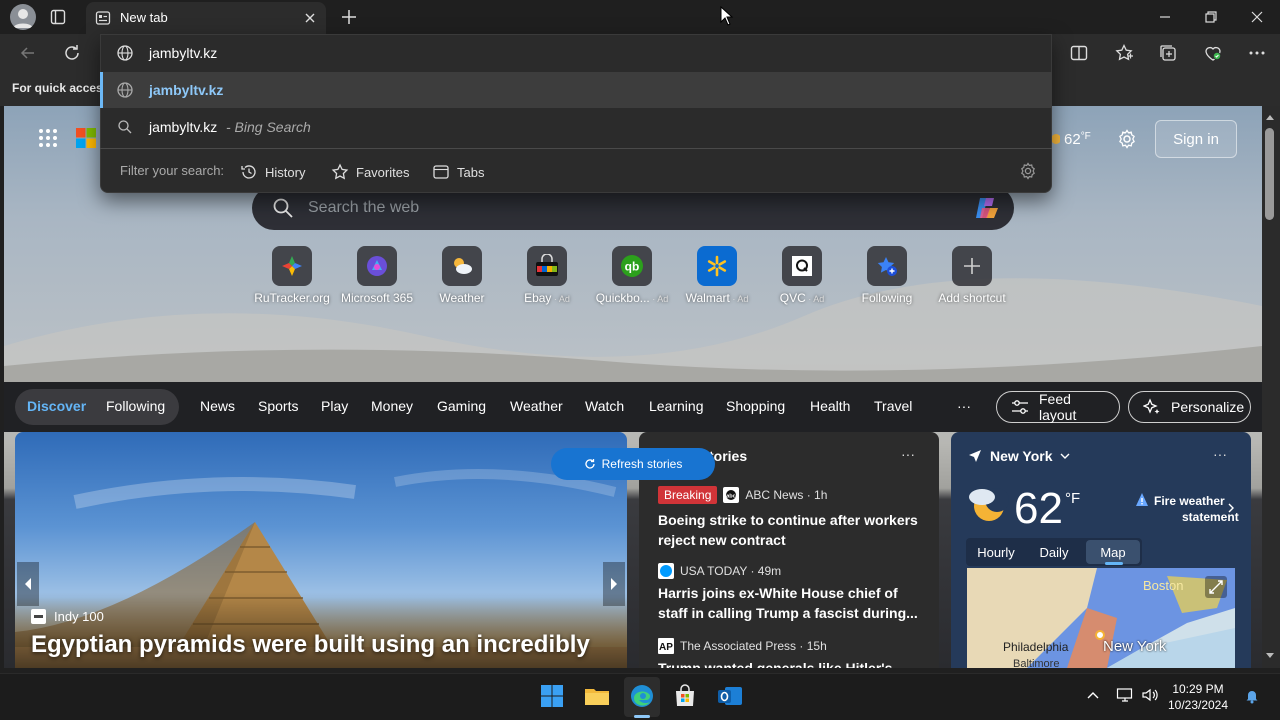 The width and height of the screenshot is (1280, 720). What do you see at coordinates (1196, 139) in the screenshot?
I see `sign-in-button: Sign in` at bounding box center [1196, 139].